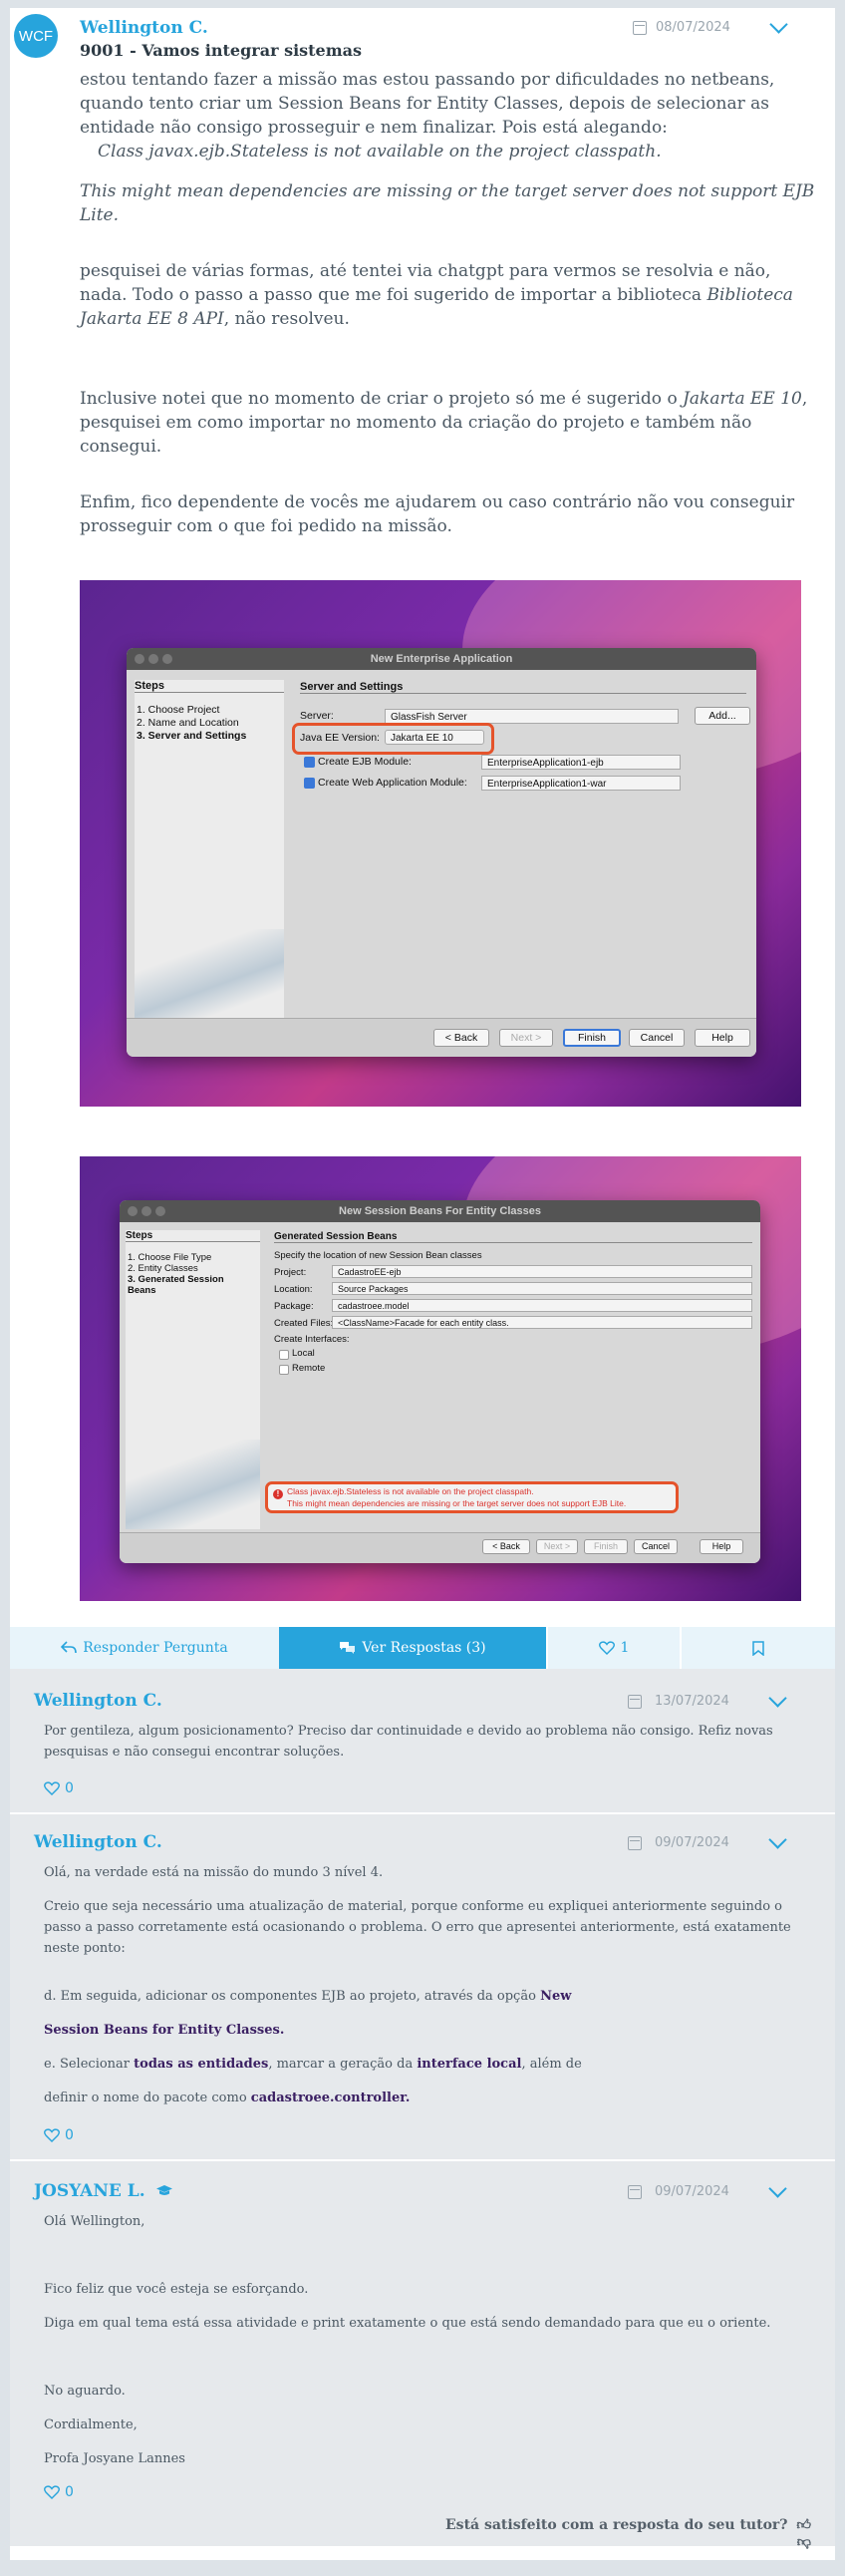  I want to click on local-checkbox, so click(284, 1355).